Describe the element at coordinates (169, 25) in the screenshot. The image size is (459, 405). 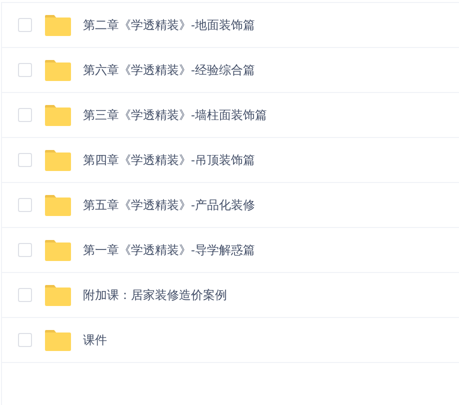
I see `folder-name: 第二章《学透精装》-地面装饰篇` at that location.